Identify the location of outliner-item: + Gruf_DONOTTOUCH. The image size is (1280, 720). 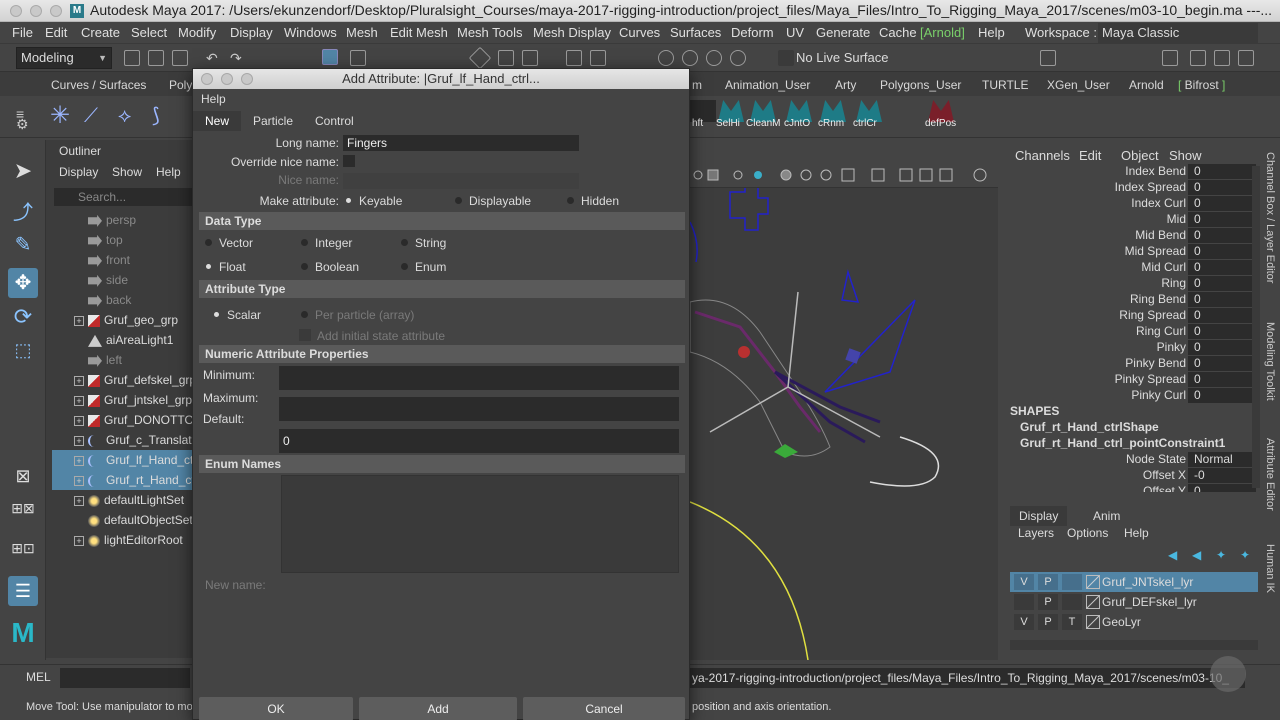
(124, 420).